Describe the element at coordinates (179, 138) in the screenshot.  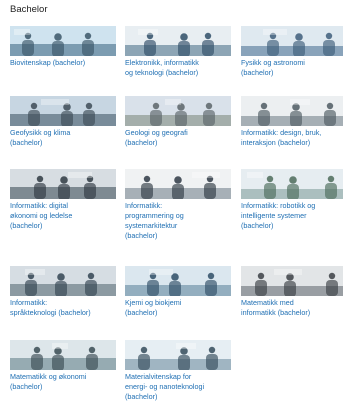
I see `program-link: Geologi og geografi (bachelor)` at that location.